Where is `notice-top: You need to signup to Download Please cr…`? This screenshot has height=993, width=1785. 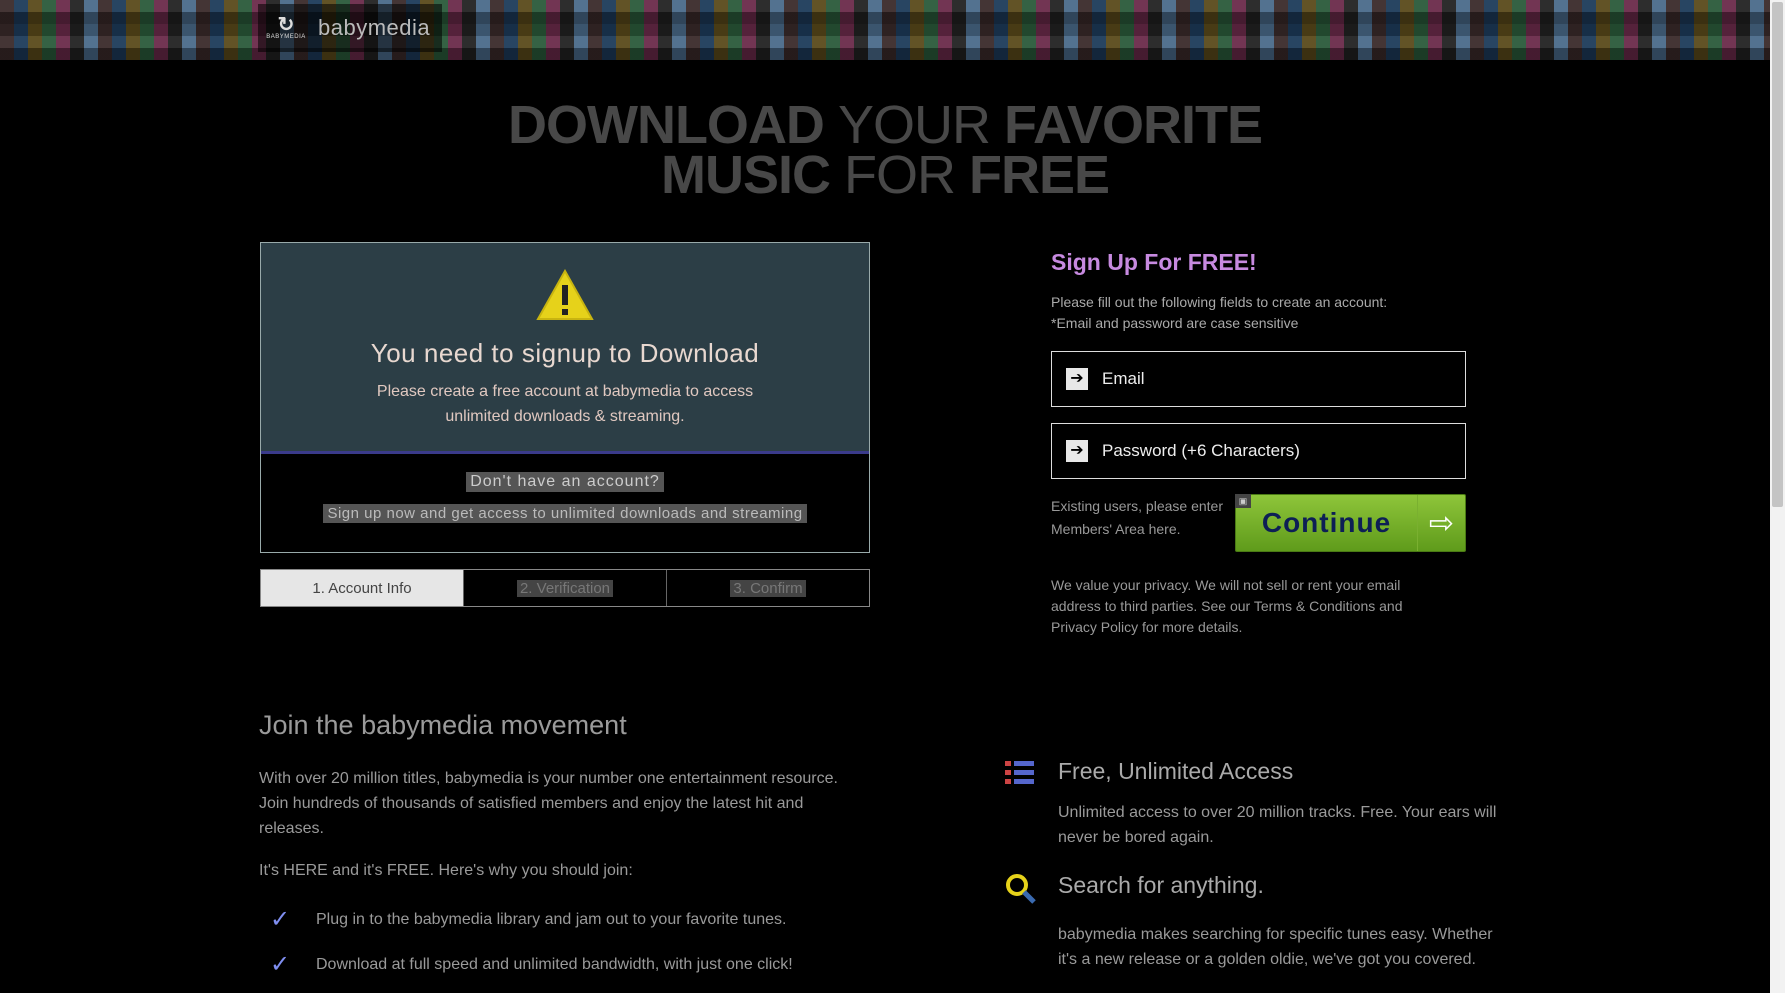 notice-top: You need to signup to Download Please cr… is located at coordinates (565, 348).